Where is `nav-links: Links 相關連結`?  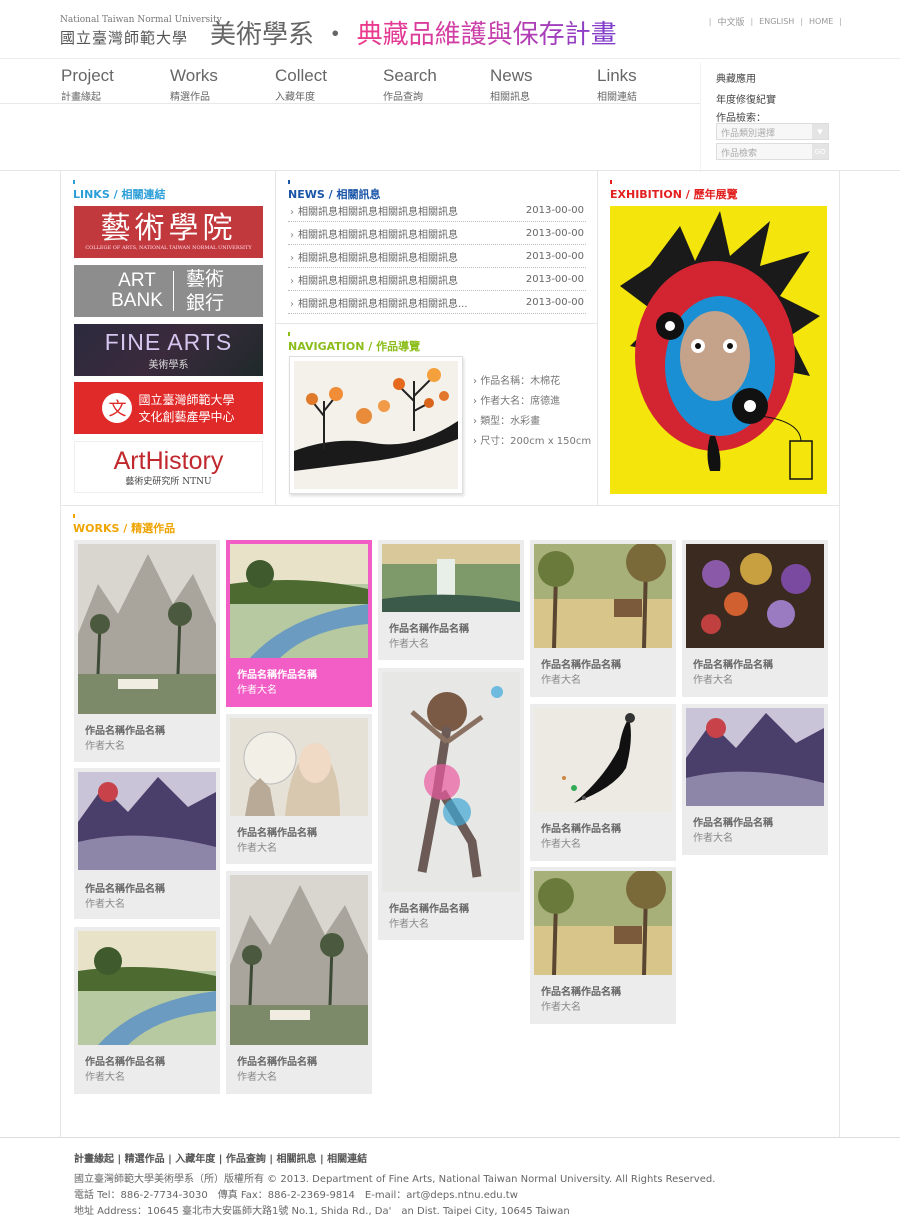
nav-links: Links 相關連結 is located at coordinates (617, 84).